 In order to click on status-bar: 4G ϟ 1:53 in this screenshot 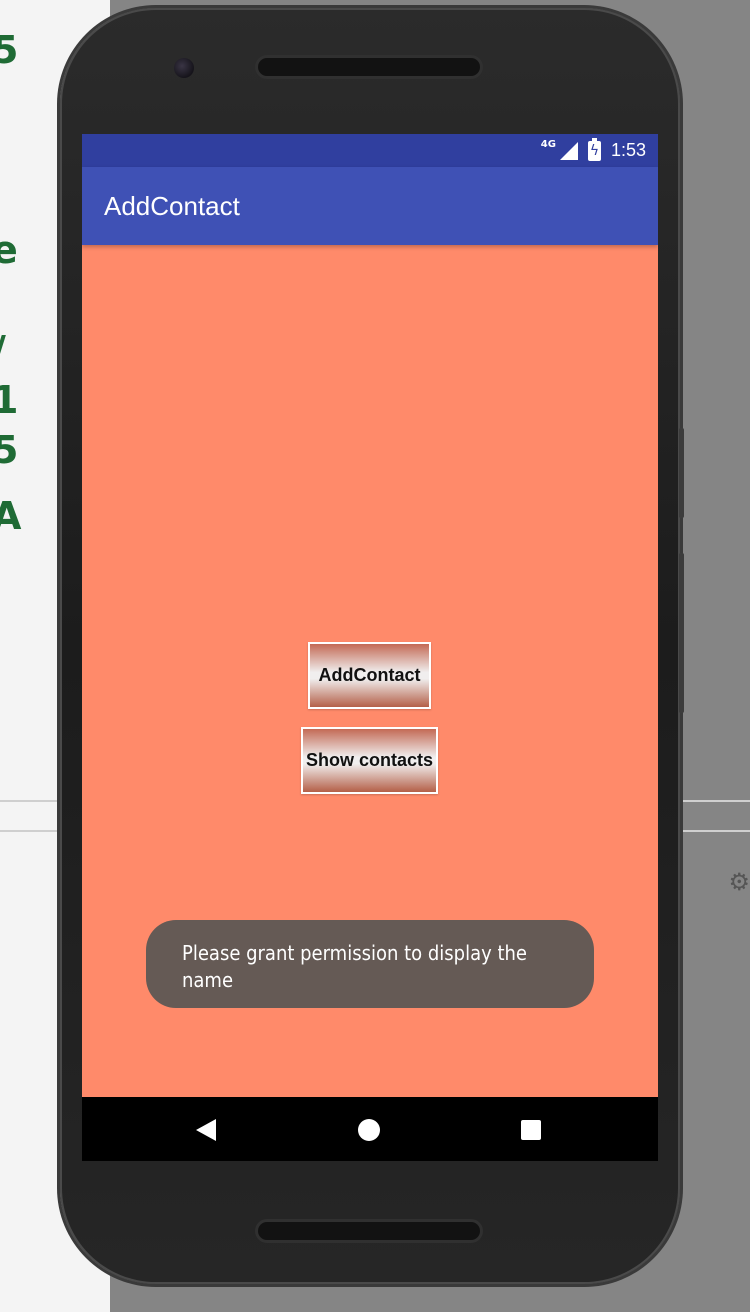, I will do `click(370, 150)`.